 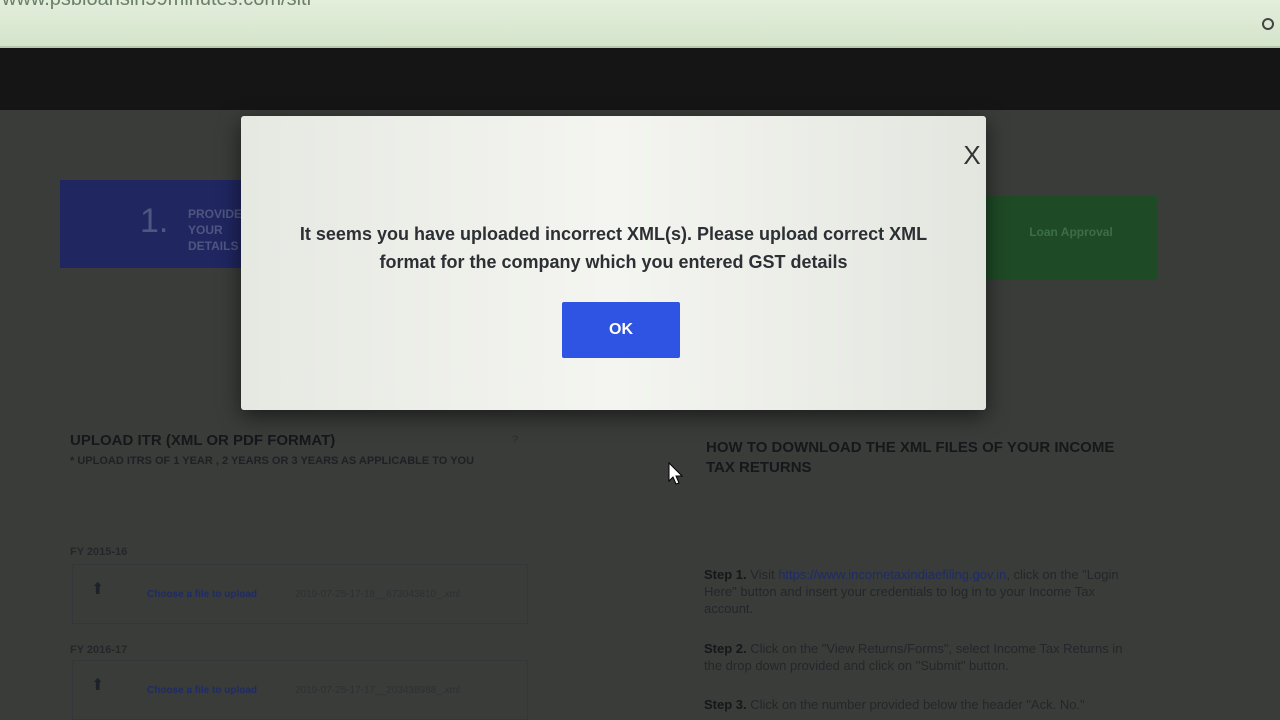 What do you see at coordinates (154, 221) in the screenshot?
I see `stepper-step-number: 1.` at bounding box center [154, 221].